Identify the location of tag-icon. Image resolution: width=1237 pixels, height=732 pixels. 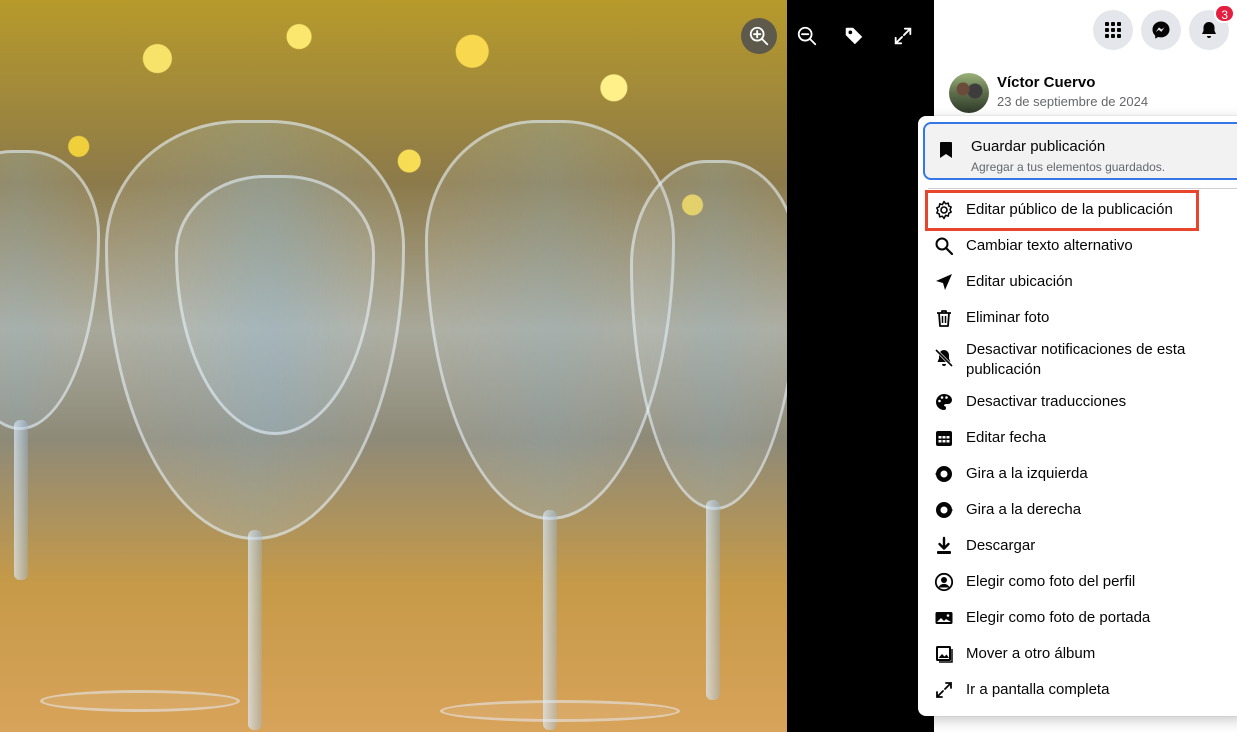
(854, 36).